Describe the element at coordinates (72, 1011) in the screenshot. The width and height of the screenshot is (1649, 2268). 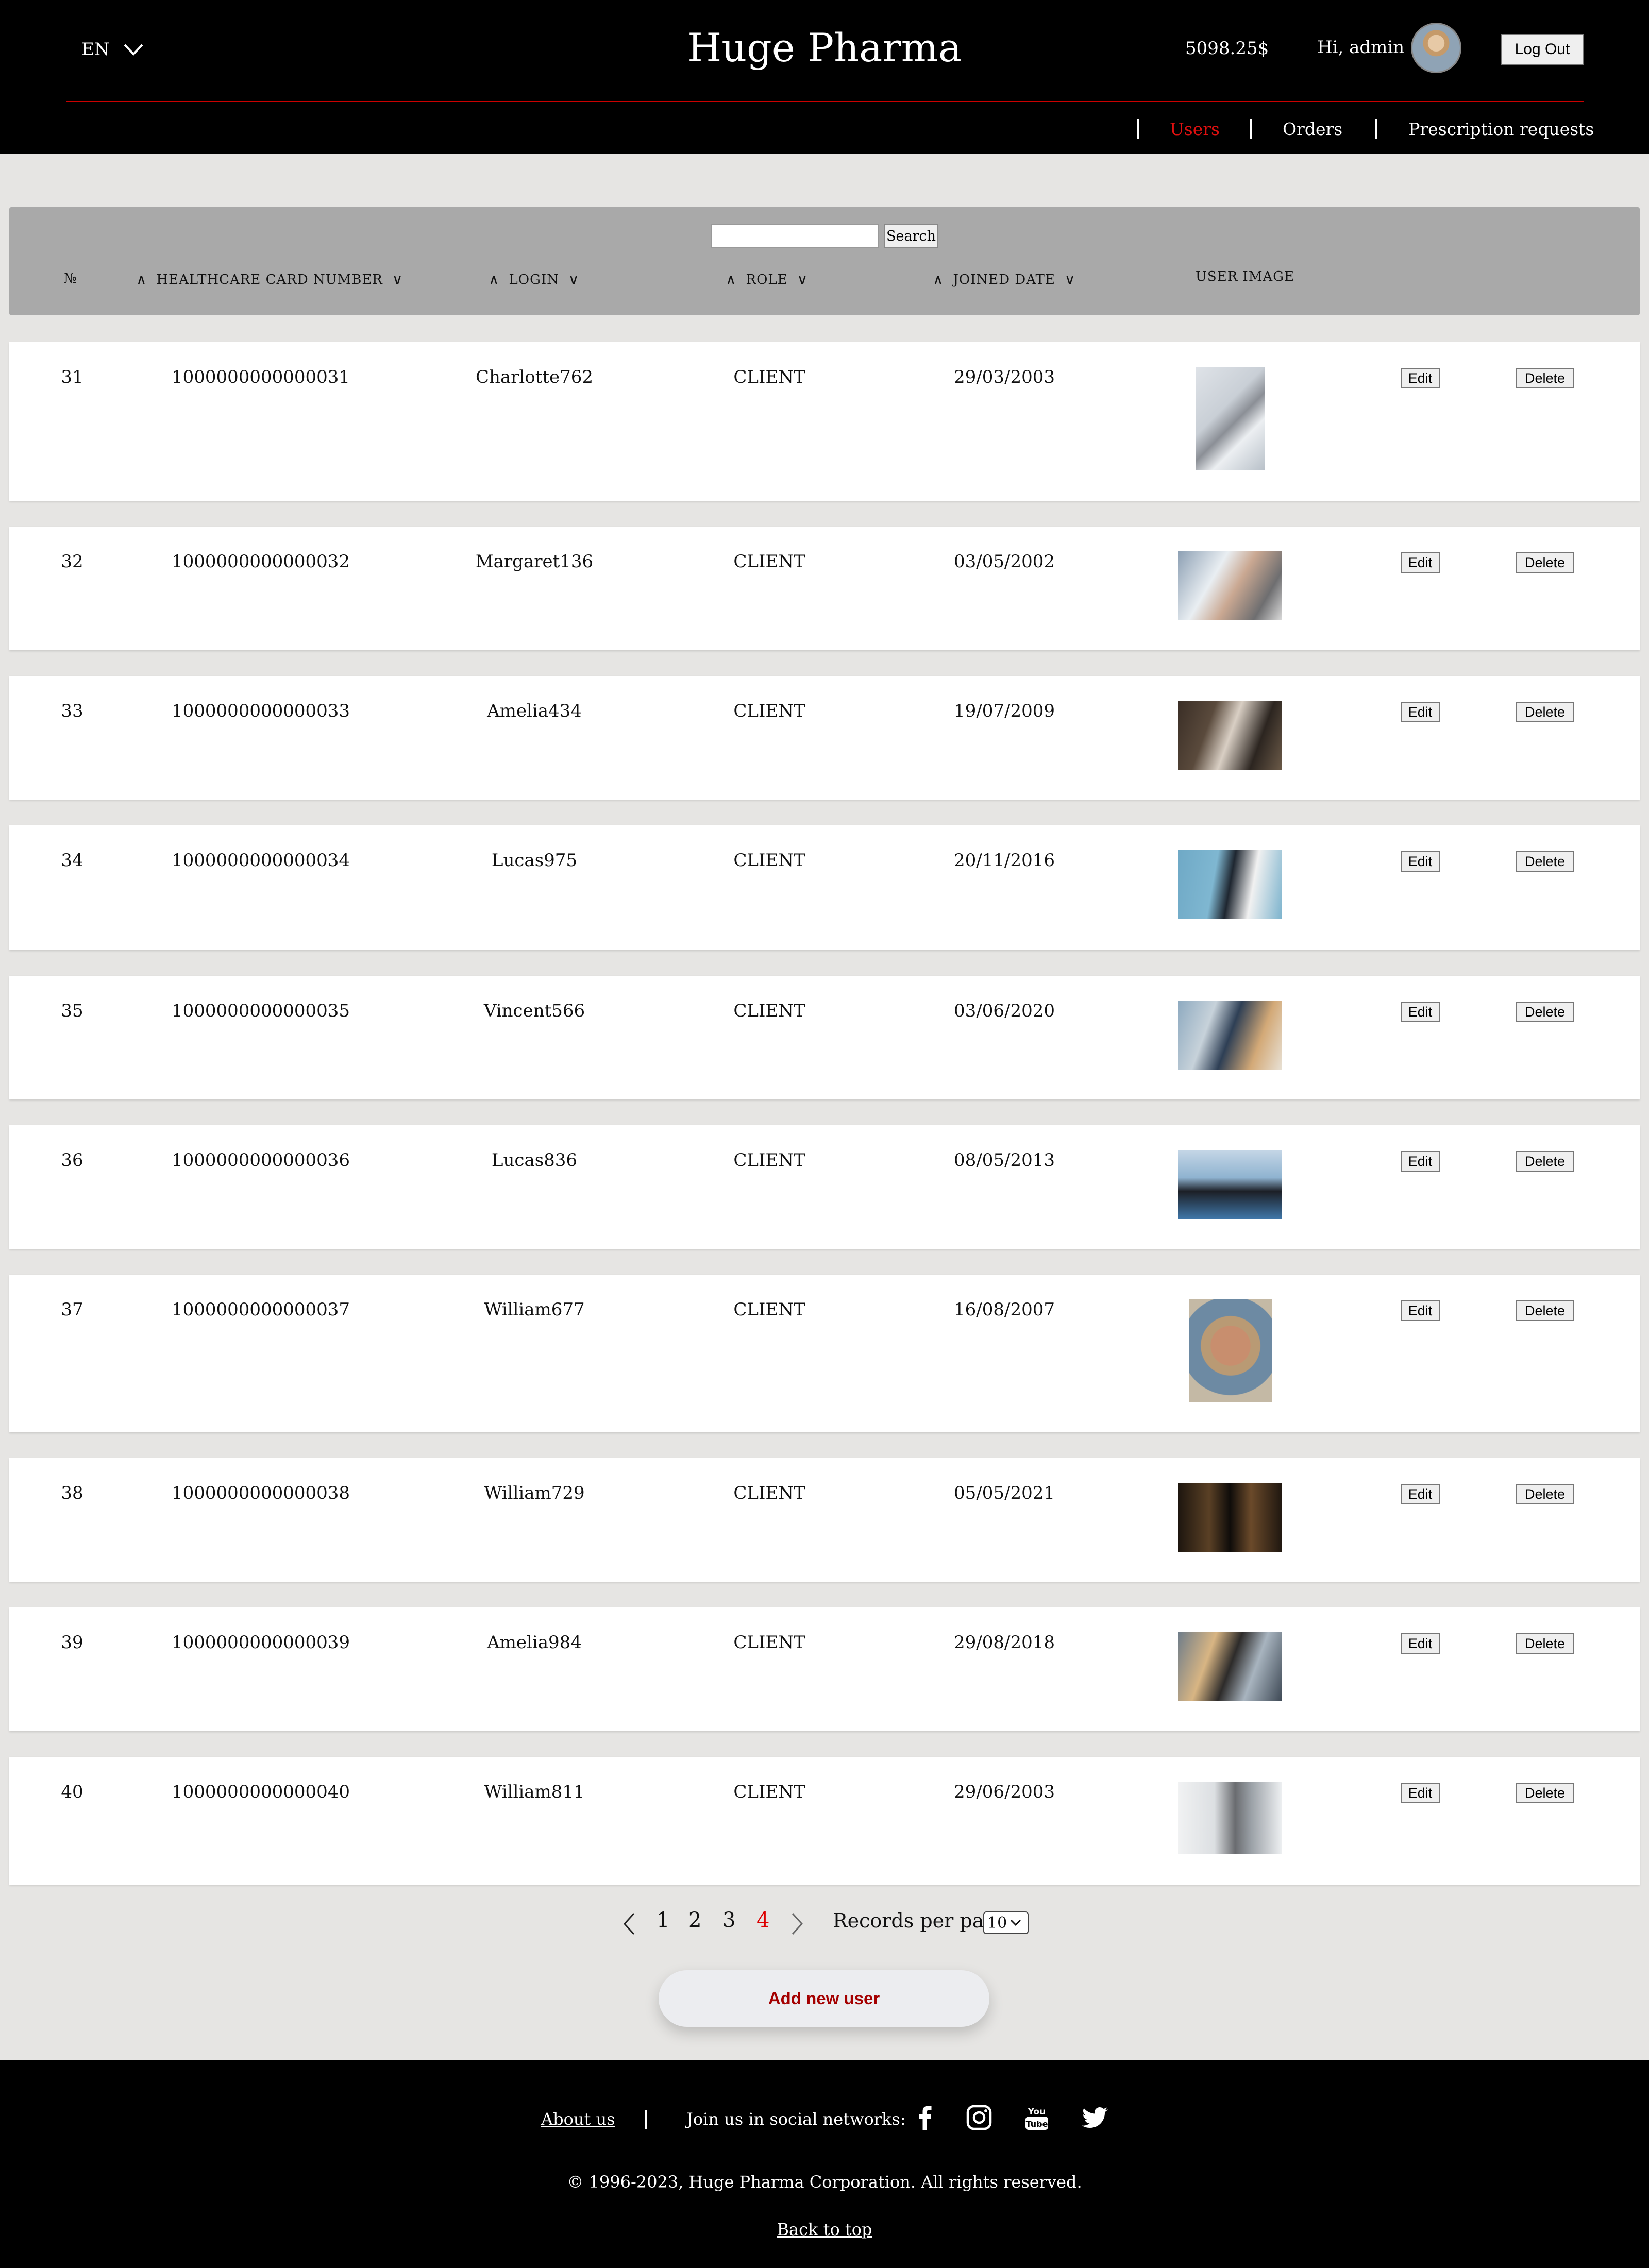
I see `cell-number: 35` at that location.